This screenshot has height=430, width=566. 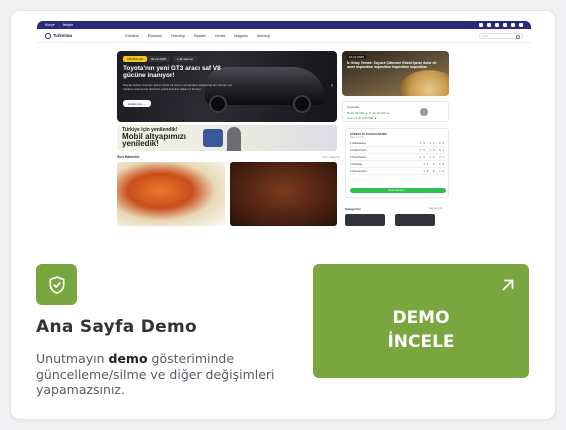 What do you see at coordinates (56, 284) in the screenshot?
I see `shield-check-icon` at bounding box center [56, 284].